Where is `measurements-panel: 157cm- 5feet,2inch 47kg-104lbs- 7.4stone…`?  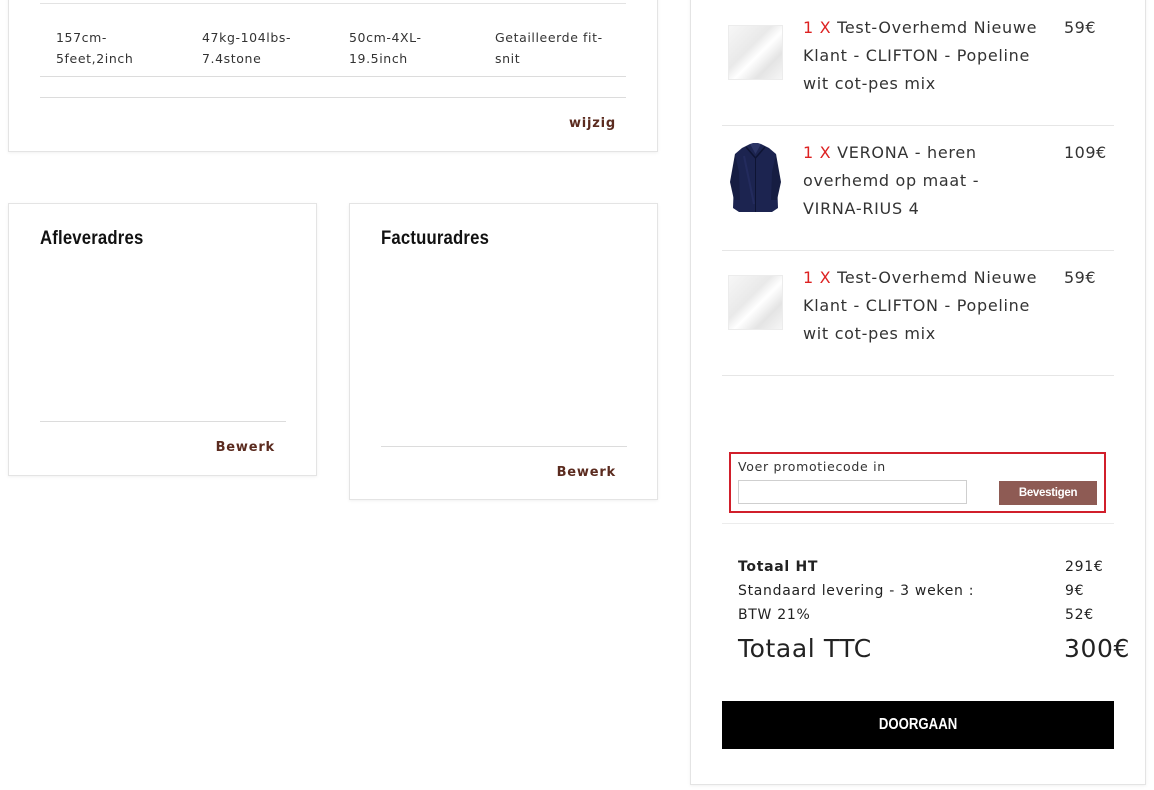
measurements-panel: 157cm- 5feet,2inch 47kg-104lbs- 7.4stone… is located at coordinates (333, 76).